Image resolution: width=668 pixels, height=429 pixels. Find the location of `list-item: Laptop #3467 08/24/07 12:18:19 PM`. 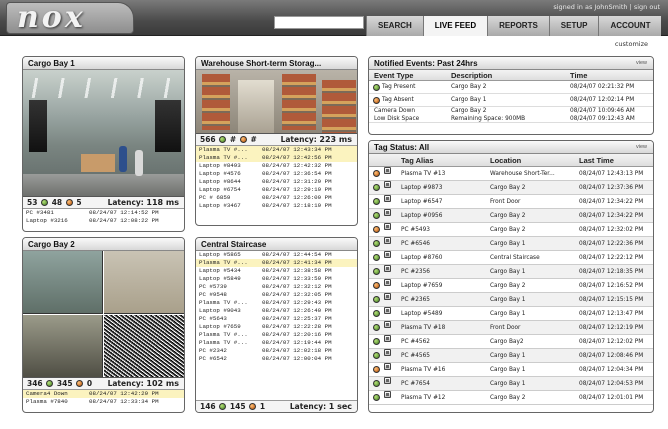

list-item: Laptop #3467 08/24/07 12:18:19 PM is located at coordinates (276, 206).